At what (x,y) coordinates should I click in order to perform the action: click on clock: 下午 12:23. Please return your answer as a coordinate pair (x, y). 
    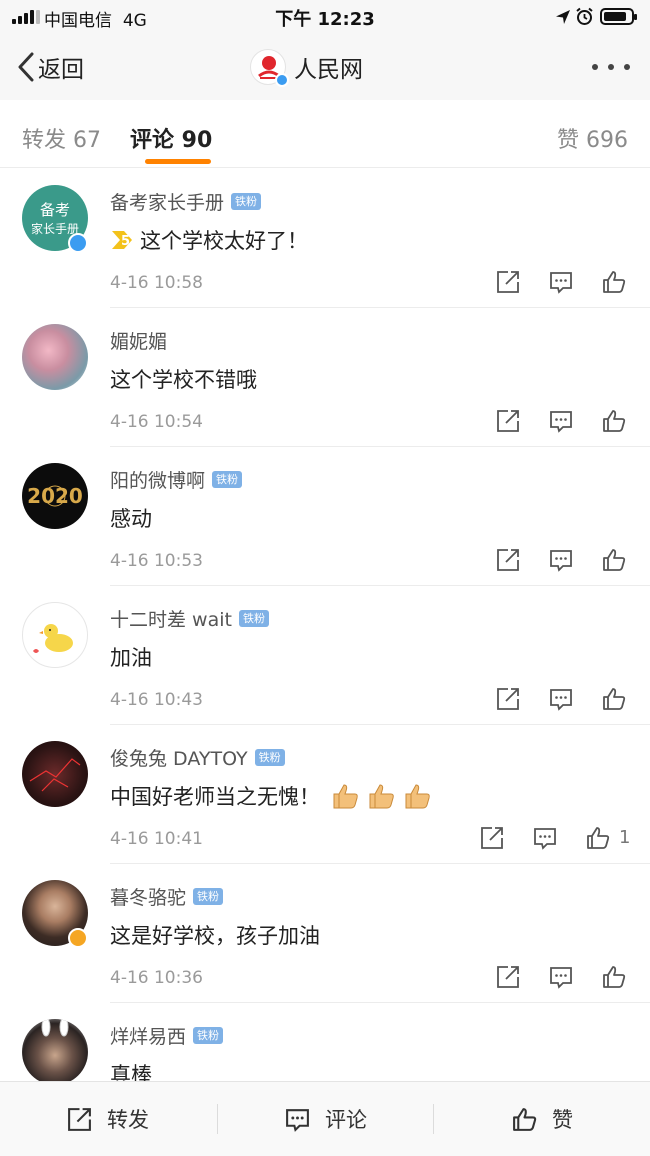
    Looking at the image, I should click on (325, 19).